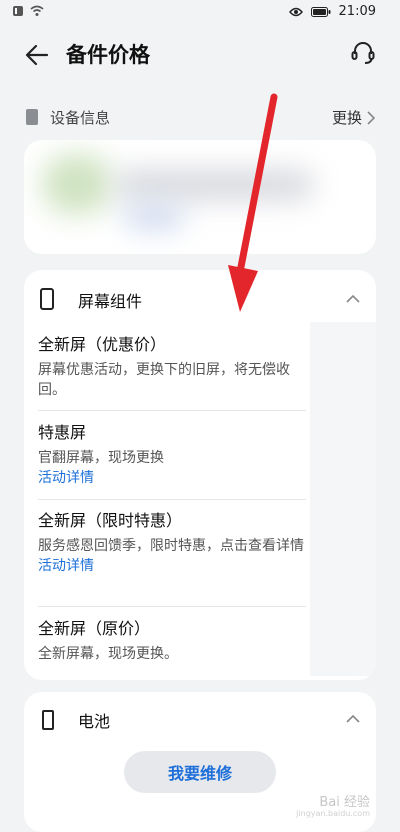 The image size is (400, 832). Describe the element at coordinates (154, 217) in the screenshot. I see `blurred-device-subtext` at that location.